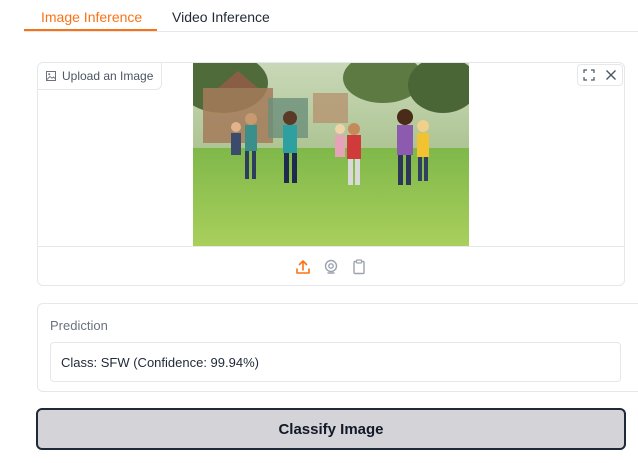 The height and width of the screenshot is (463, 638). What do you see at coordinates (91, 17) in the screenshot?
I see `tab-image-inference: Image Inference` at bounding box center [91, 17].